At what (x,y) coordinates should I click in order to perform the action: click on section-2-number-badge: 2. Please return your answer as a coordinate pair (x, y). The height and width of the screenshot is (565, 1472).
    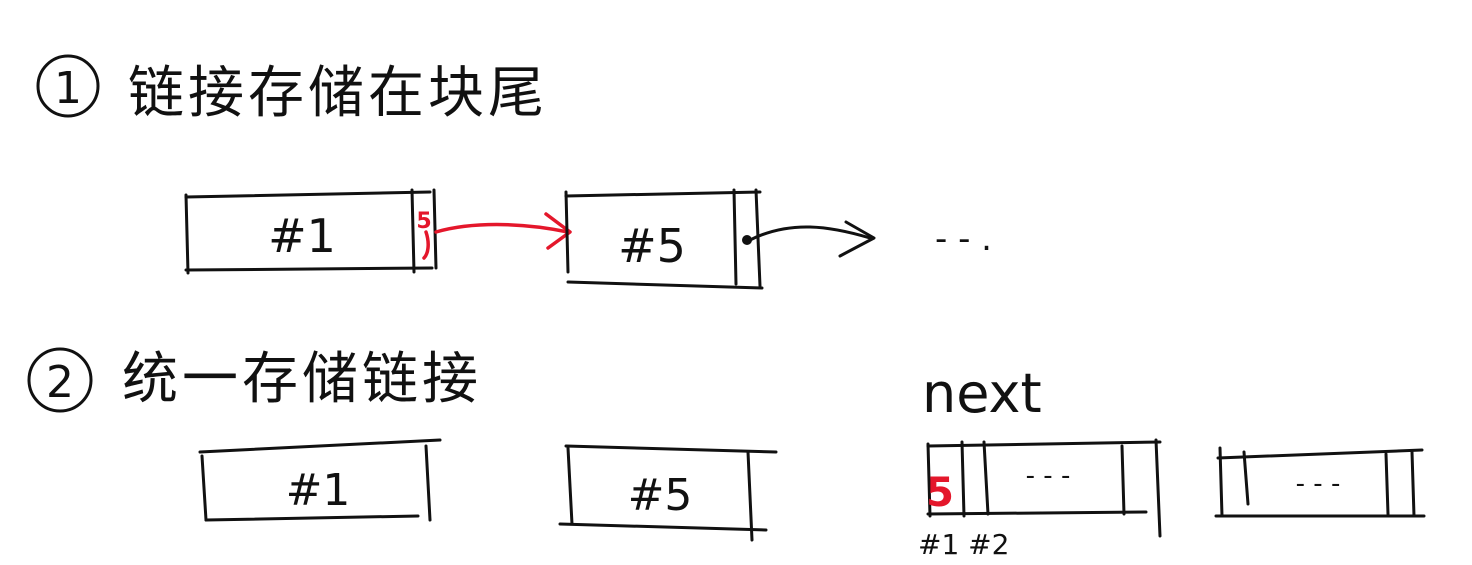
    Looking at the image, I should click on (60, 380).